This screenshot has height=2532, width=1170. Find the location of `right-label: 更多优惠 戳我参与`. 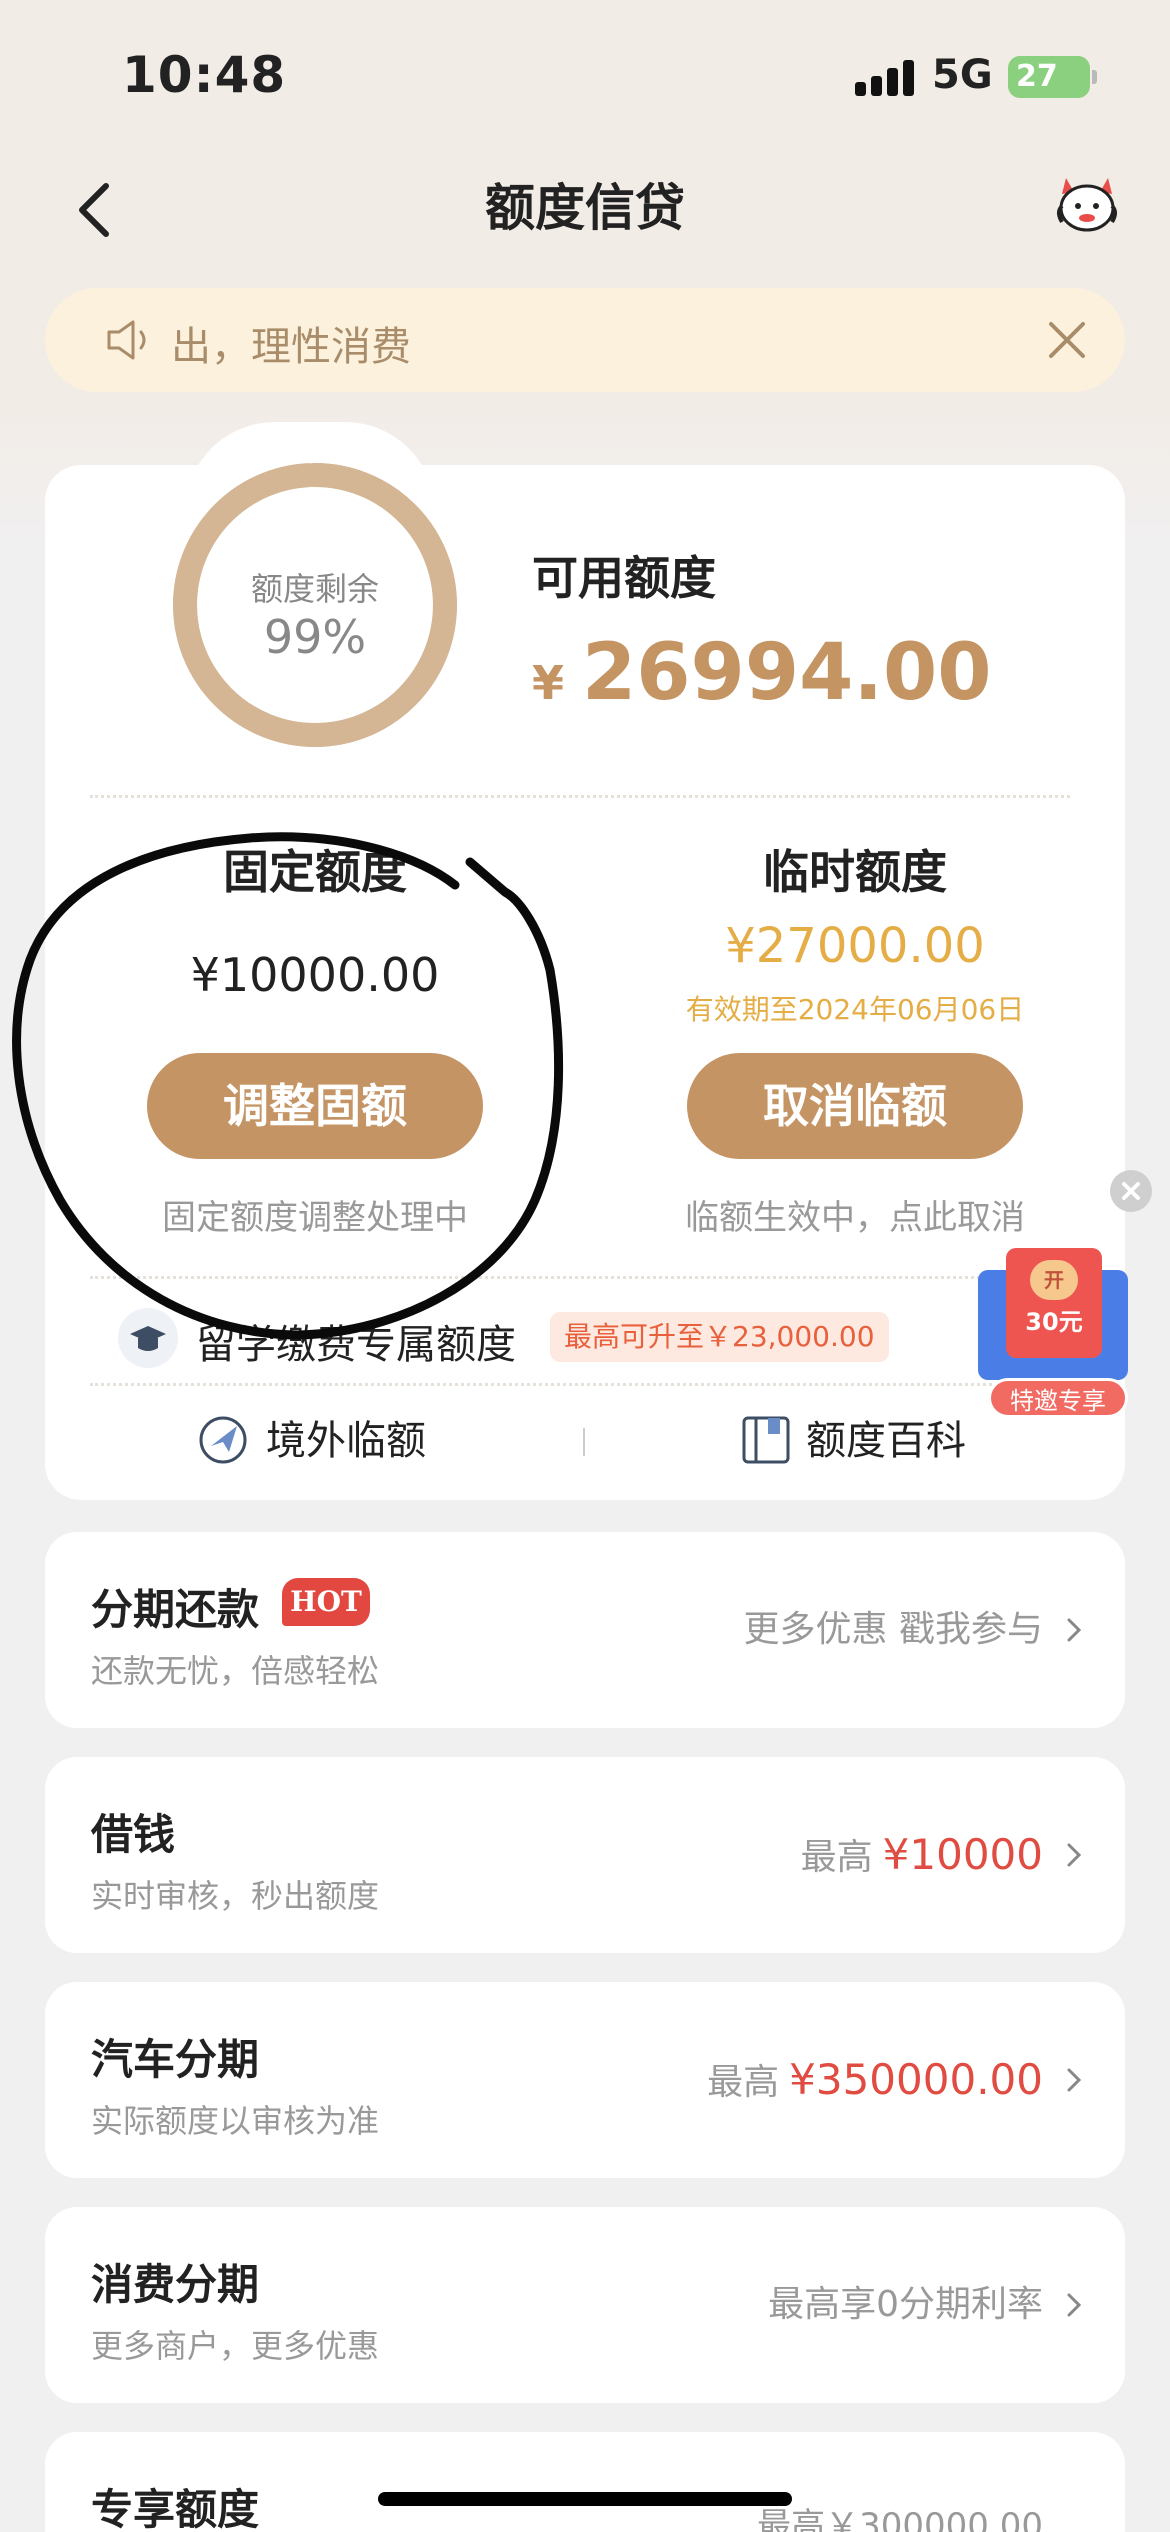

right-label: 更多优惠 戳我参与 is located at coordinates (893, 1629).